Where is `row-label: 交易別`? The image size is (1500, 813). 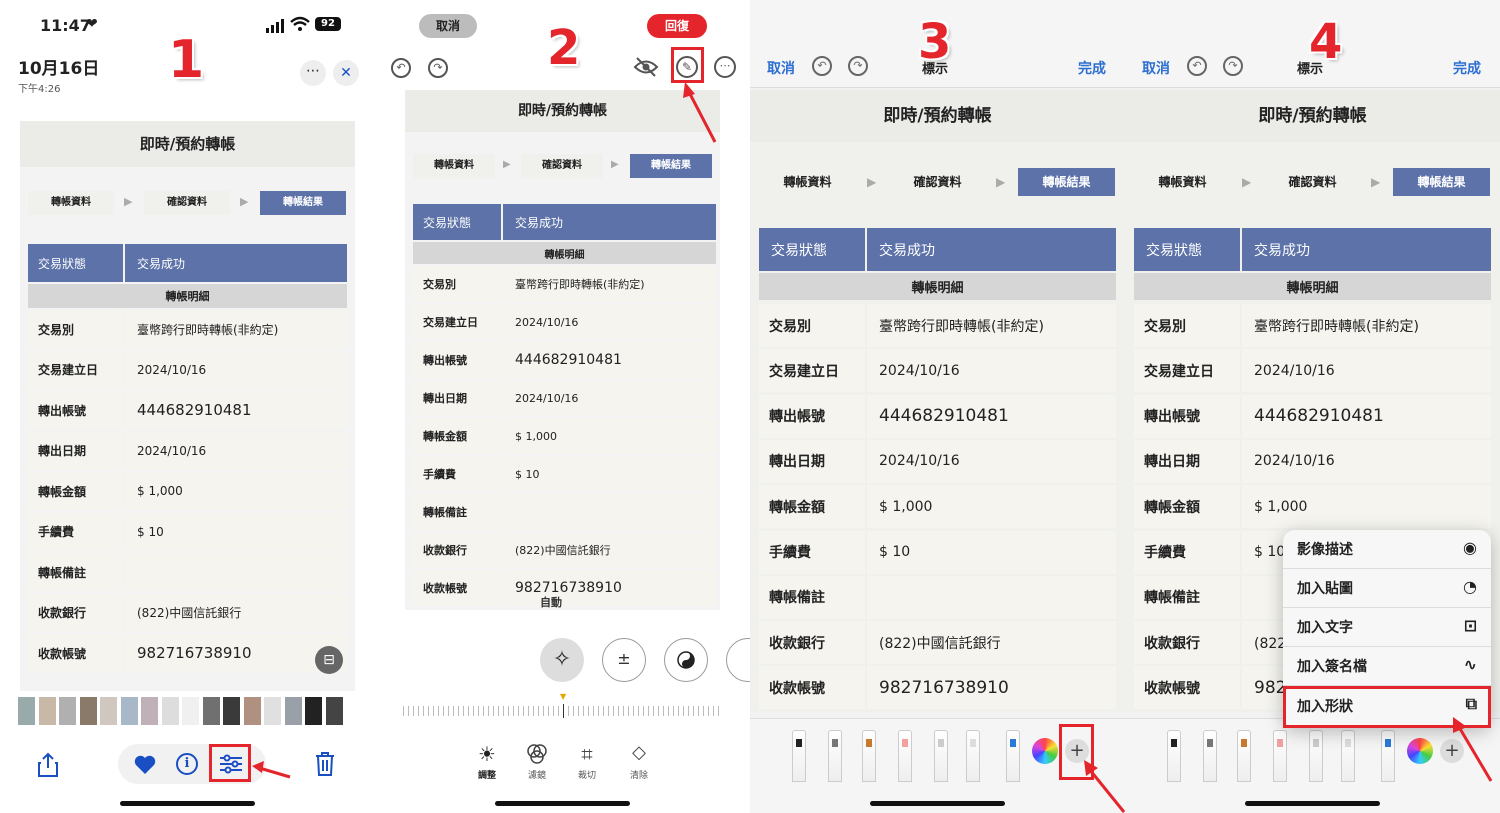 row-label: 交易別 is located at coordinates (75, 329).